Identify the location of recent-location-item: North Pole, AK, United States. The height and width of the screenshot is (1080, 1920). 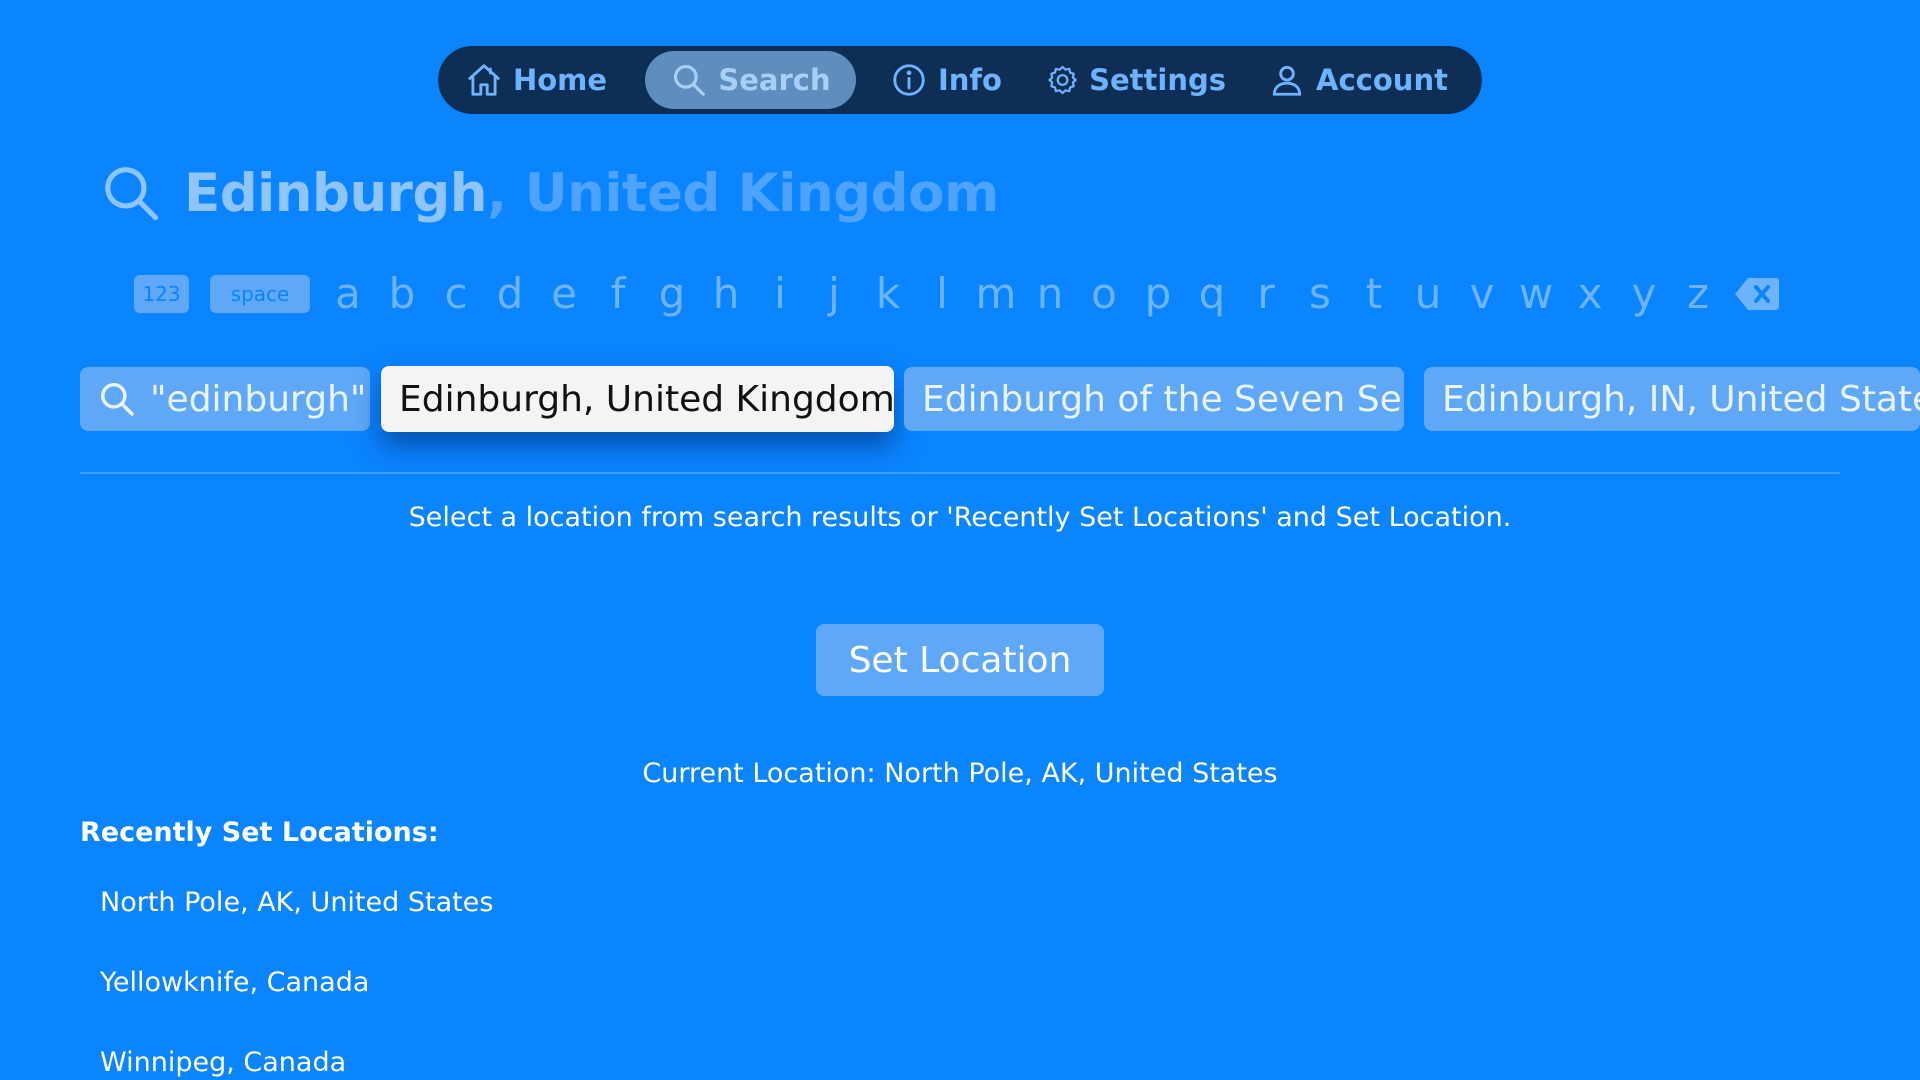
(296, 923).